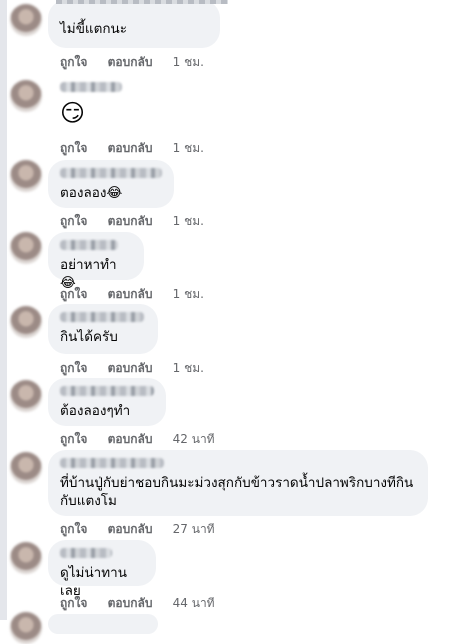 This screenshot has width=465, height=644. I want to click on comment-bubble: อย่าหาทำ😂, so click(96, 261).